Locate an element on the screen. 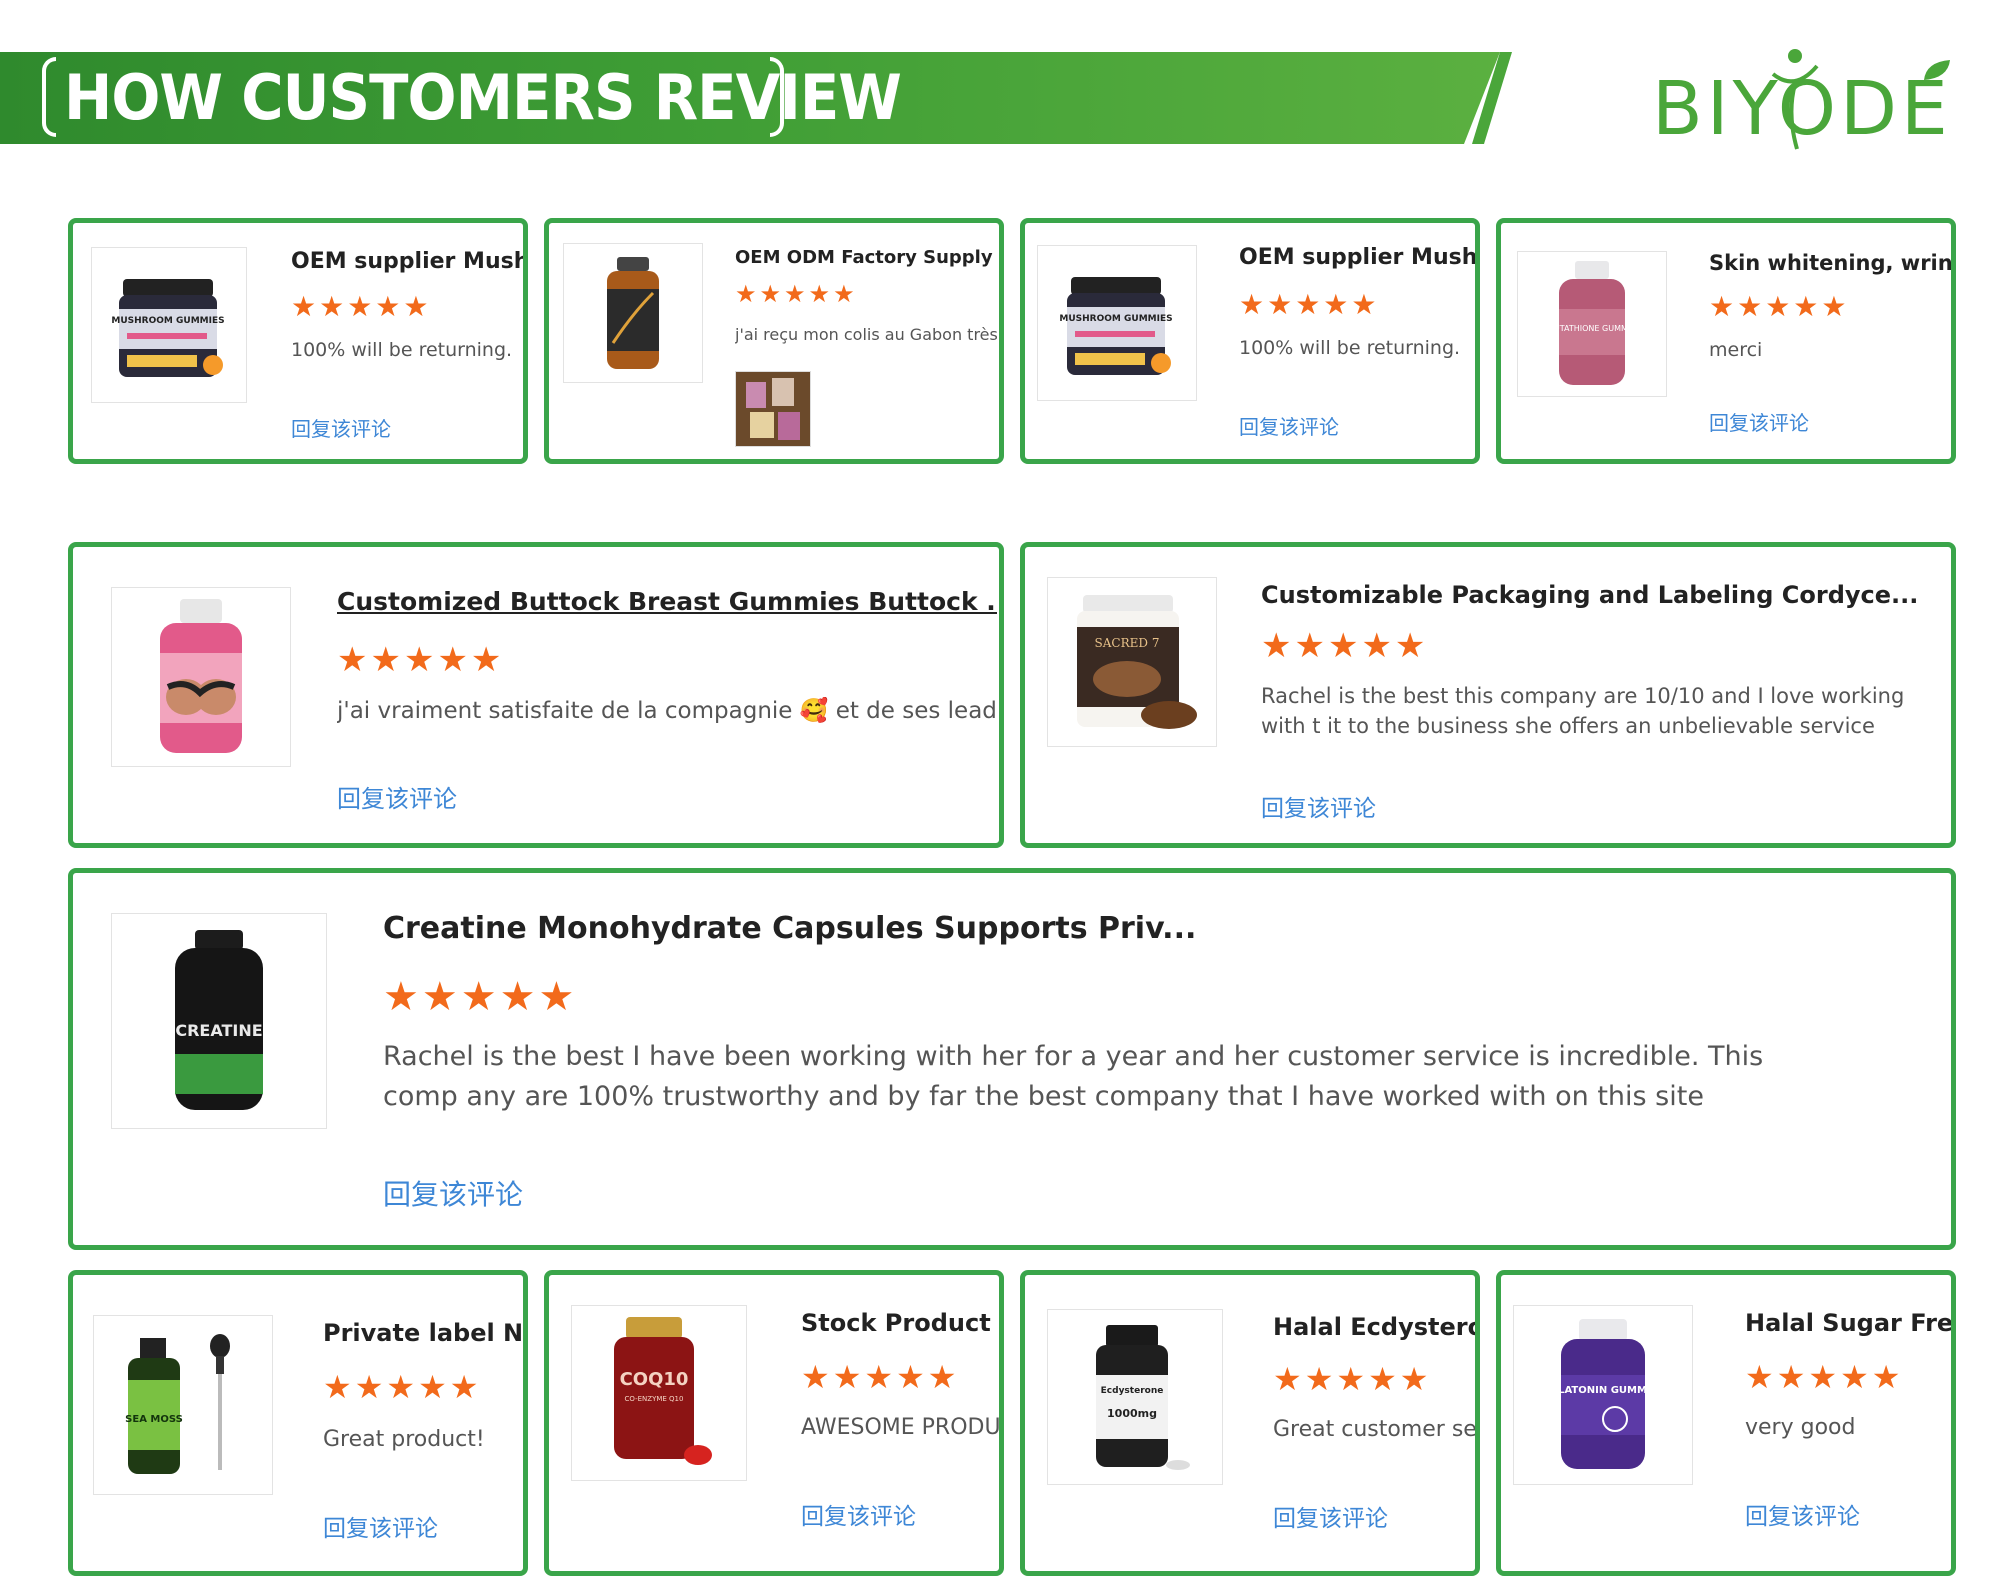  logo-figure-icon is located at coordinates (1795, 99).